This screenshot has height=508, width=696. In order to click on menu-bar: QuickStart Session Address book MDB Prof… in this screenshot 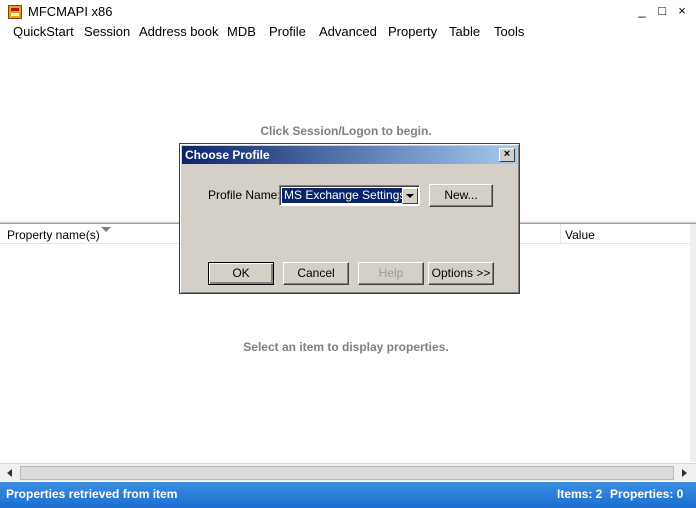, I will do `click(348, 32)`.